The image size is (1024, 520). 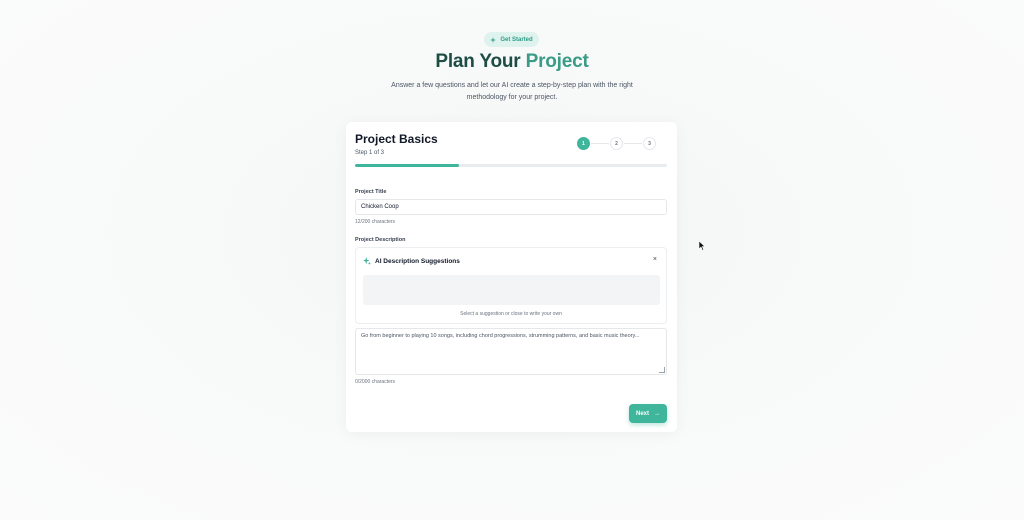 What do you see at coordinates (702, 246) in the screenshot?
I see `mouse-cursor-icon` at bounding box center [702, 246].